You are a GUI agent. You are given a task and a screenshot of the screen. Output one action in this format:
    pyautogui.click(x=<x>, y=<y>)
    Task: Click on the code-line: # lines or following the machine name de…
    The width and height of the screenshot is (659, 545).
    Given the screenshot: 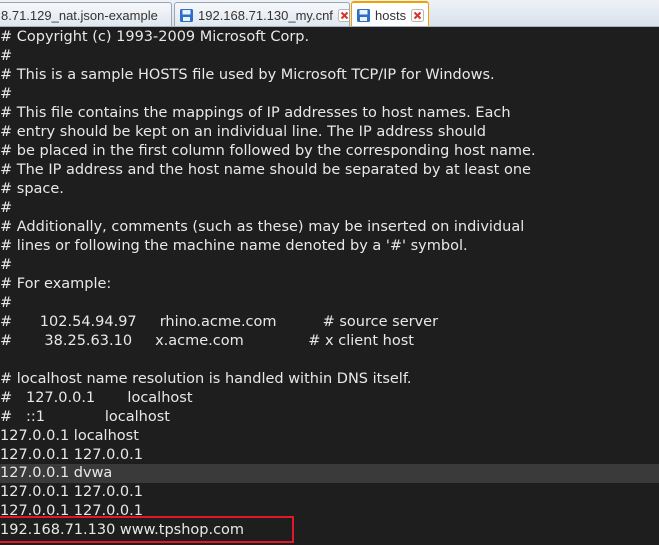 What is the action you would take?
    pyautogui.click(x=234, y=246)
    